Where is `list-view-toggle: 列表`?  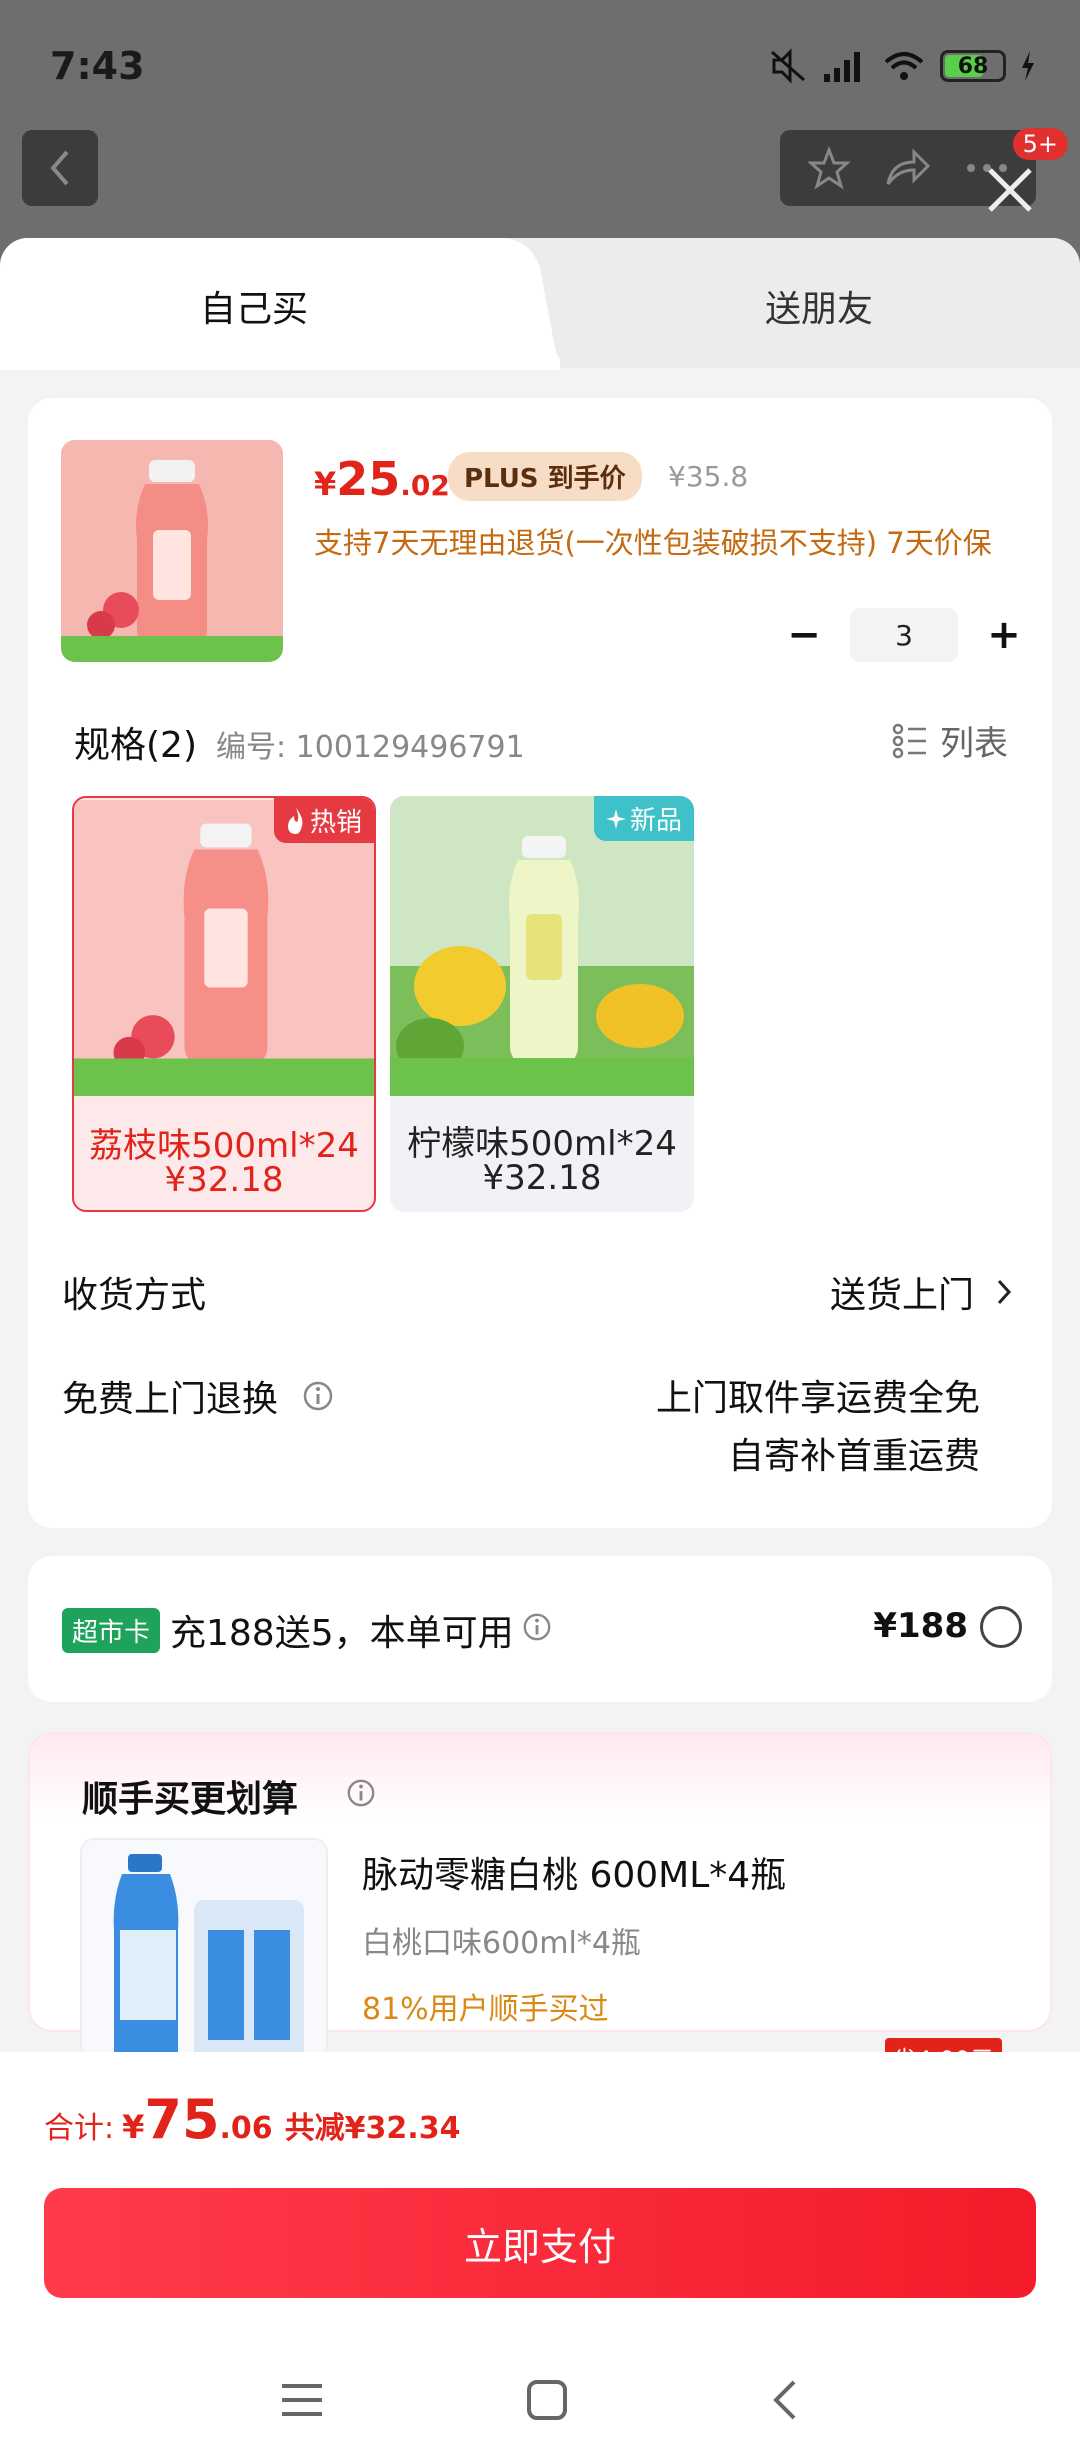 list-view-toggle: 列表 is located at coordinates (950, 740).